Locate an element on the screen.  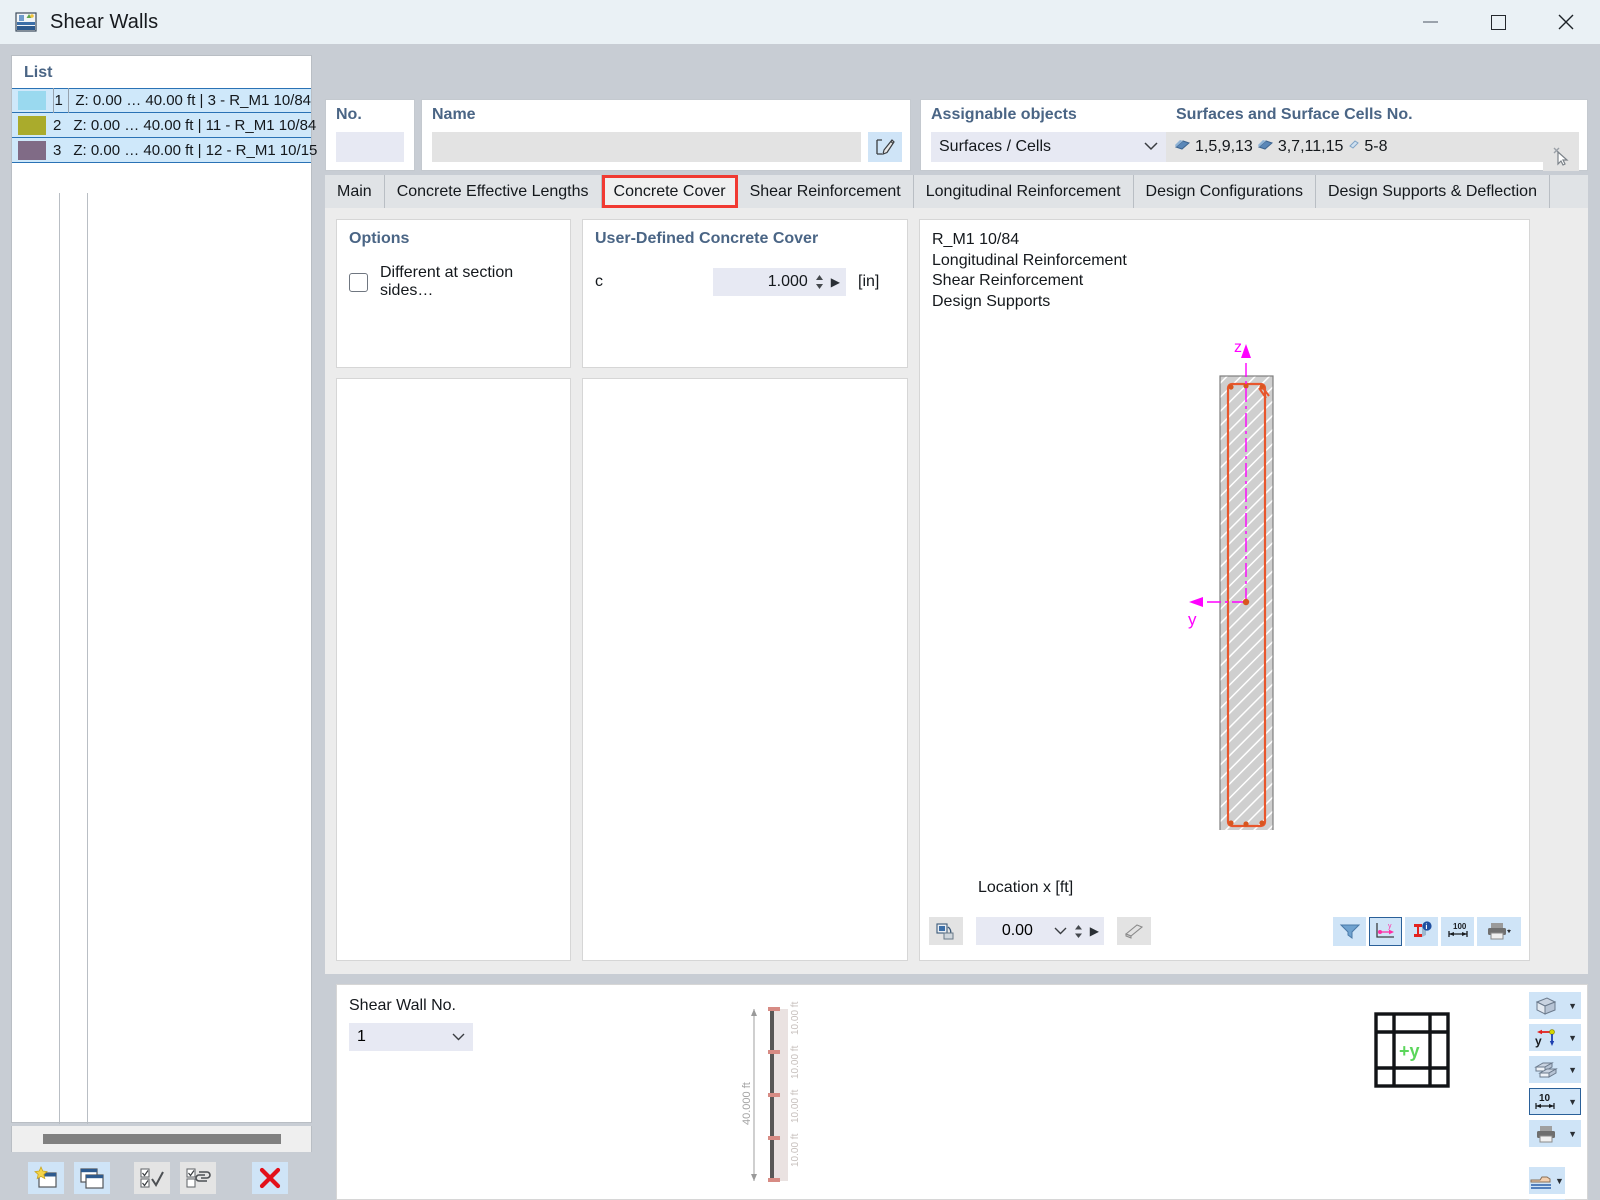
window-title: Shear Walls is located at coordinates (104, 21).